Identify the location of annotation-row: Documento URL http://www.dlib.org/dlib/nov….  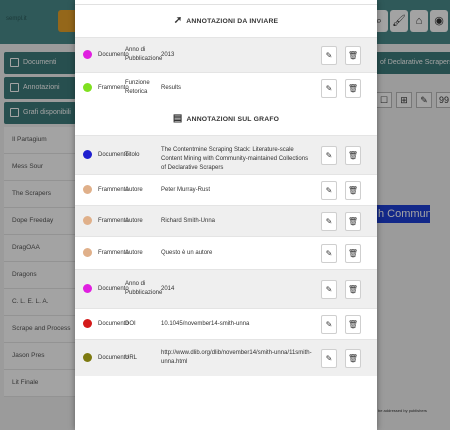
(226, 357).